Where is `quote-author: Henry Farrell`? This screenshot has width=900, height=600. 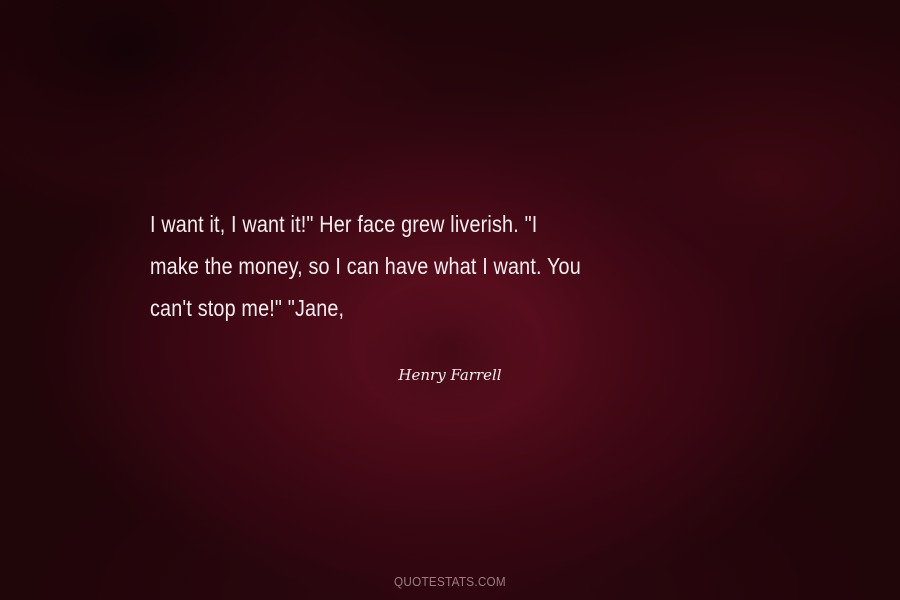 quote-author: Henry Farrell is located at coordinates (450, 375).